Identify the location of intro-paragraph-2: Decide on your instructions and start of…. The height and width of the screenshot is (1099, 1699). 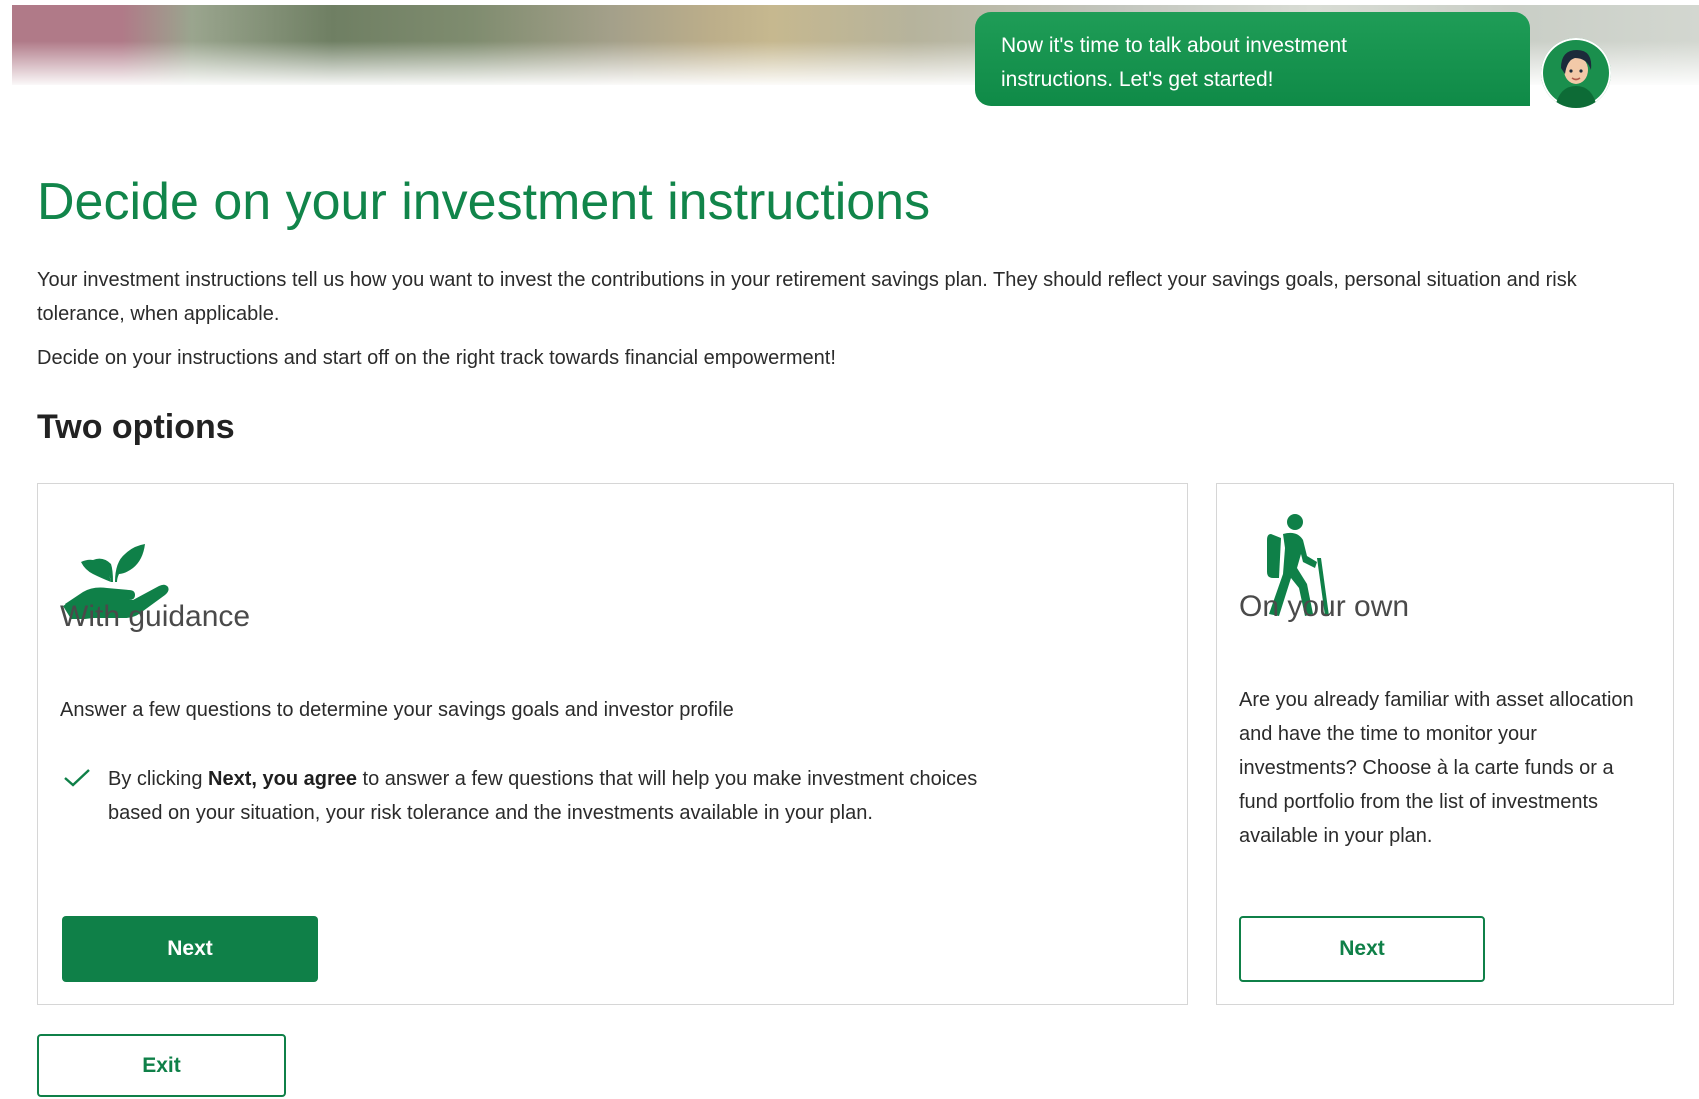
(436, 358).